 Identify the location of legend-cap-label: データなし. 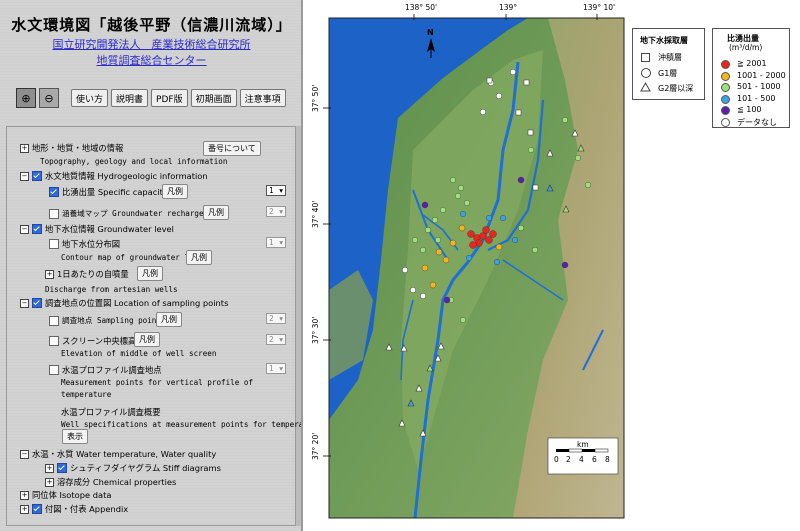
(757, 122).